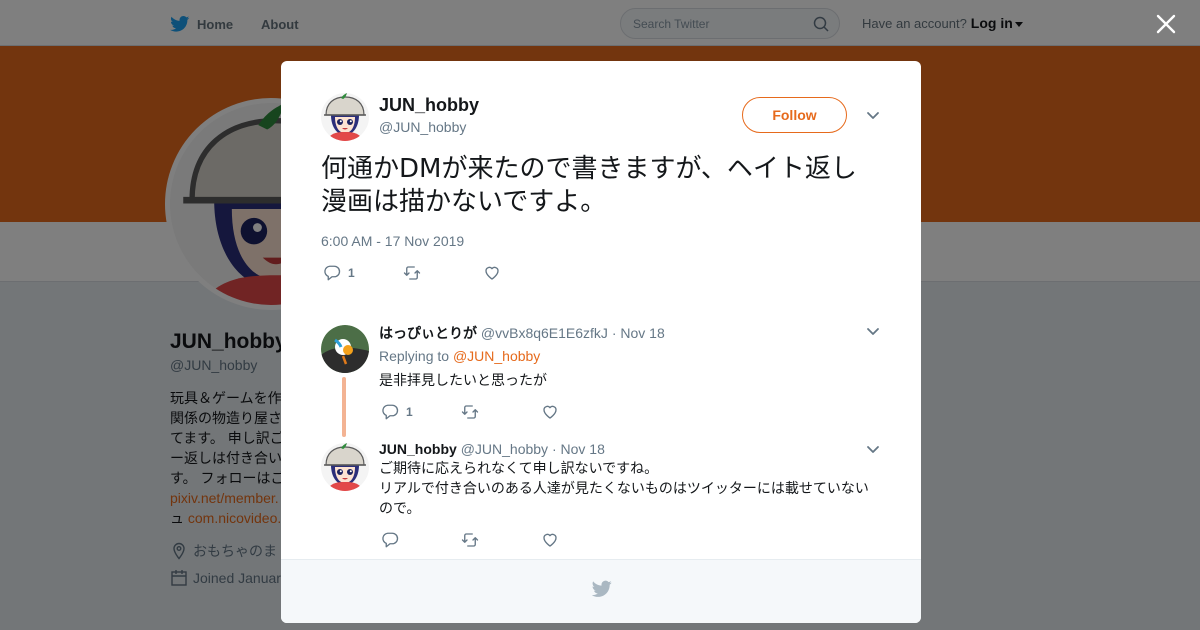 This screenshot has width=1200, height=630. What do you see at coordinates (504, 449) in the screenshot?
I see `reply-author-handle: @JUN_hobby` at bounding box center [504, 449].